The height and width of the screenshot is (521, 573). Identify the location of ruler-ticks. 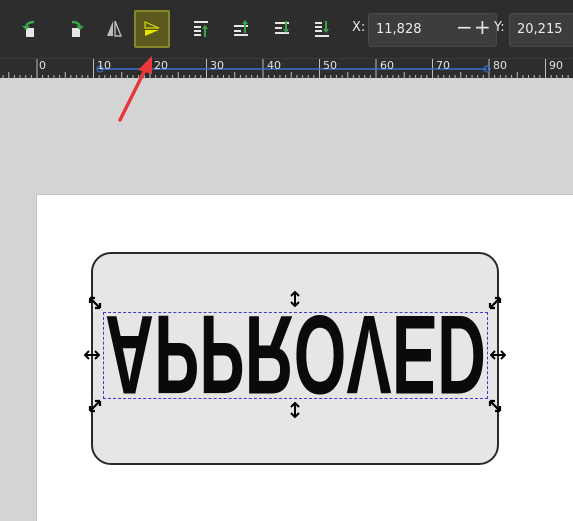
(285, 69).